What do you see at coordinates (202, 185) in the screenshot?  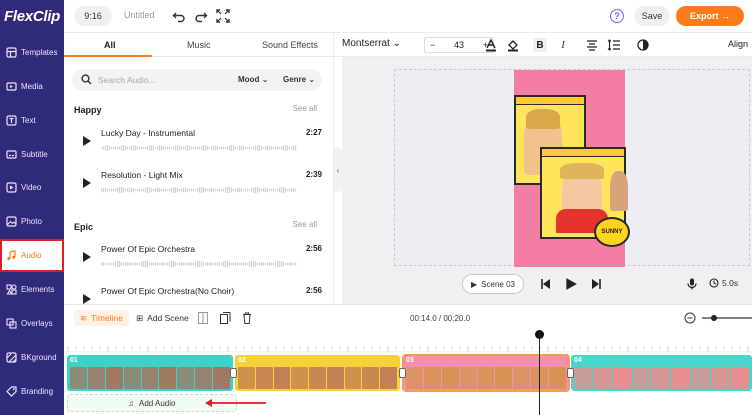 I see `track-item: Resolution - Light Mix 2:39` at bounding box center [202, 185].